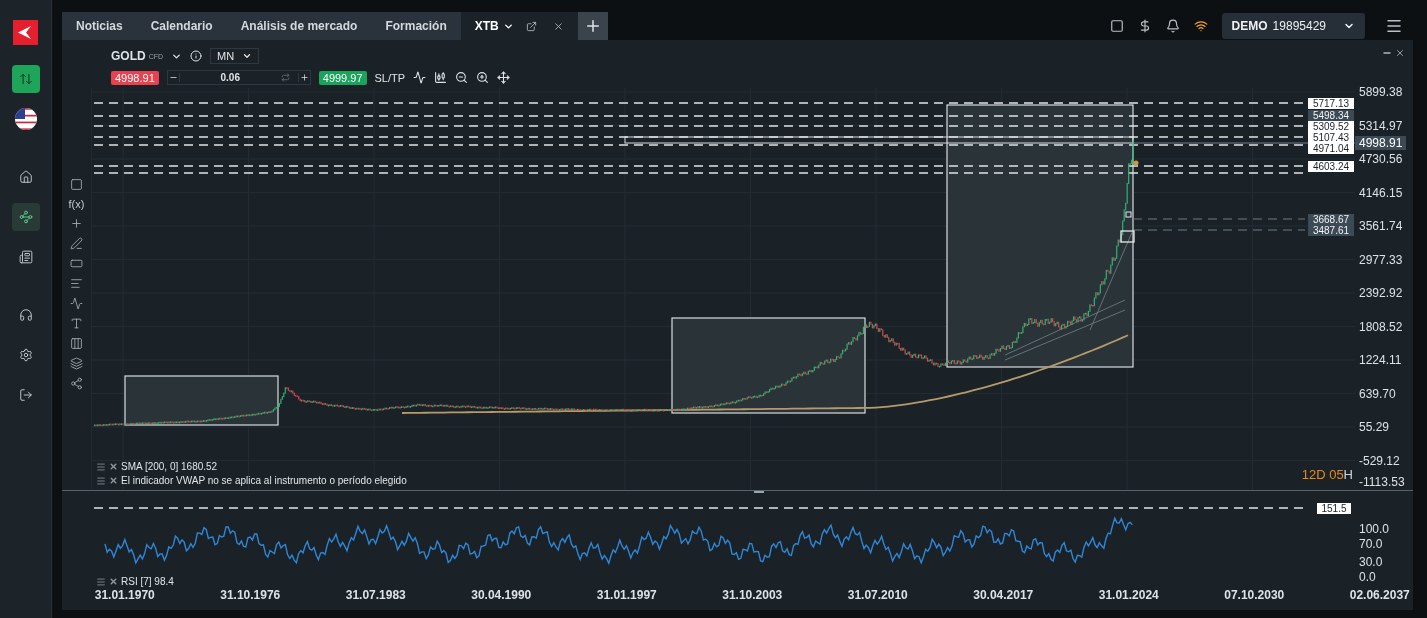  Describe the element at coordinates (25, 257) in the screenshot. I see `news-icon` at that location.